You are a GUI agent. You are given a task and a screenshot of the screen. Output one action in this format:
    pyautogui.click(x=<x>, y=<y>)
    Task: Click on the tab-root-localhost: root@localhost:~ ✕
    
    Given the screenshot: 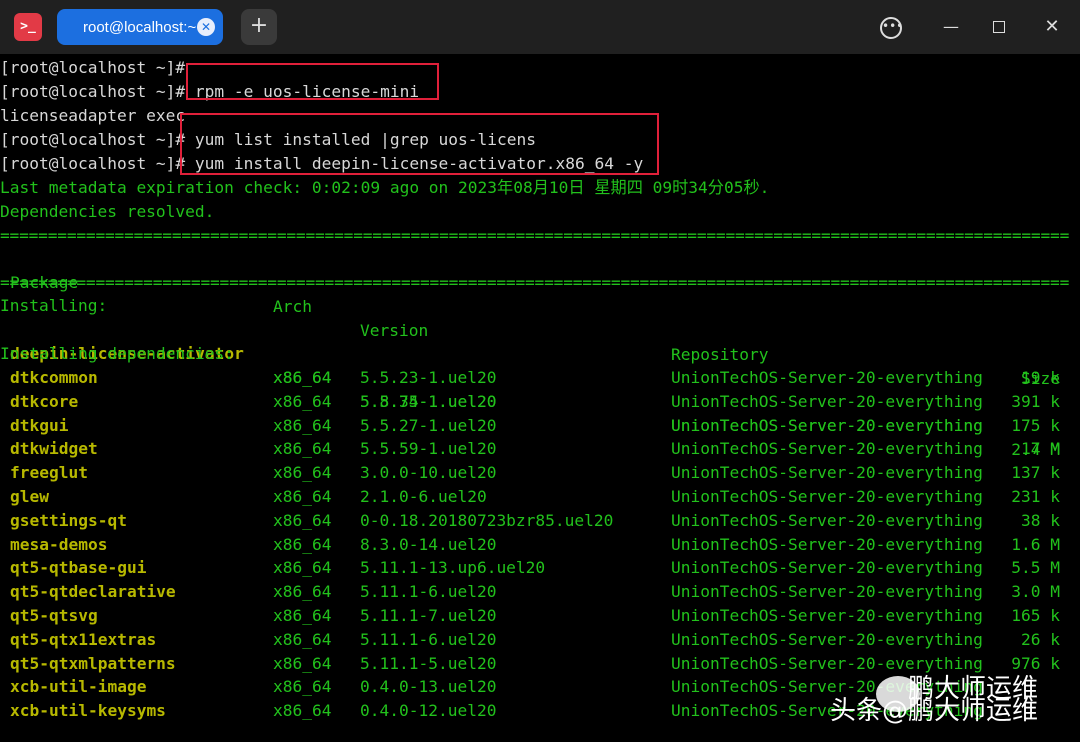 What is the action you would take?
    pyautogui.click(x=140, y=27)
    